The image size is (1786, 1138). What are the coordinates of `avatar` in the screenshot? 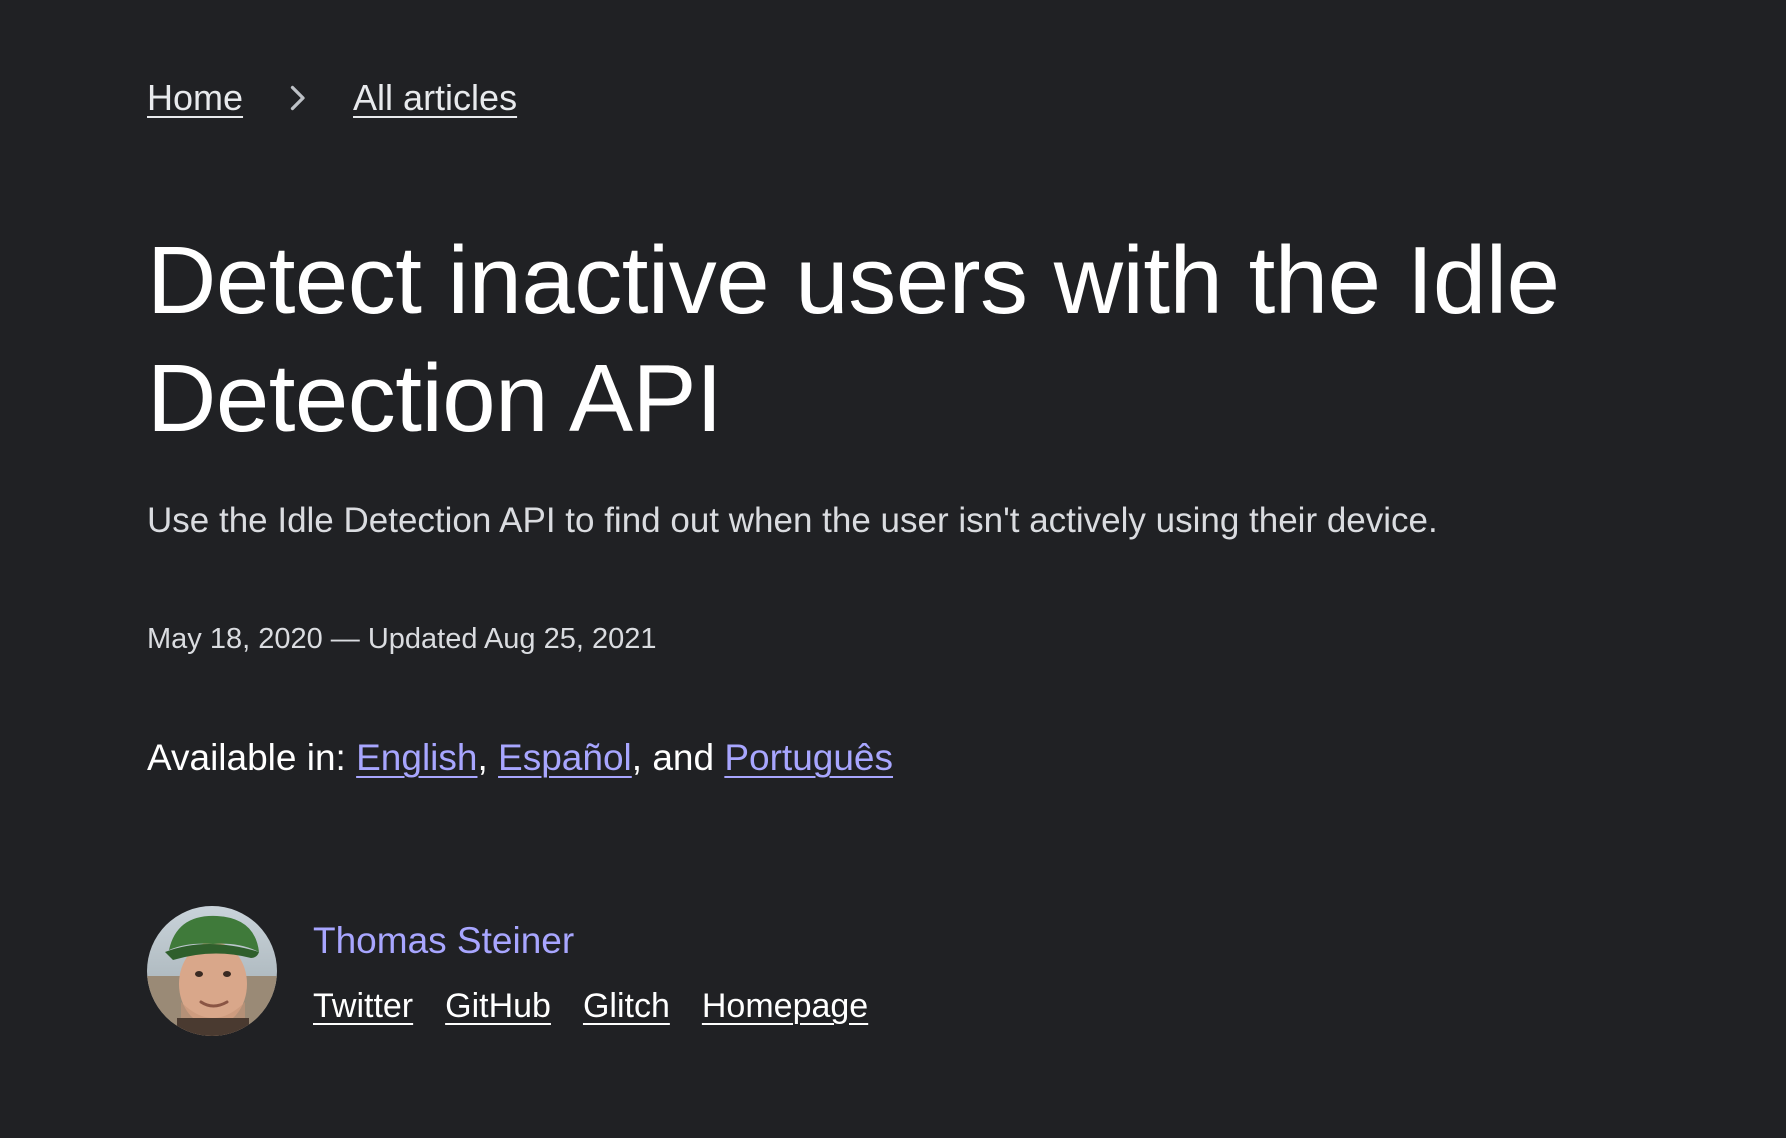 It's located at (212, 971).